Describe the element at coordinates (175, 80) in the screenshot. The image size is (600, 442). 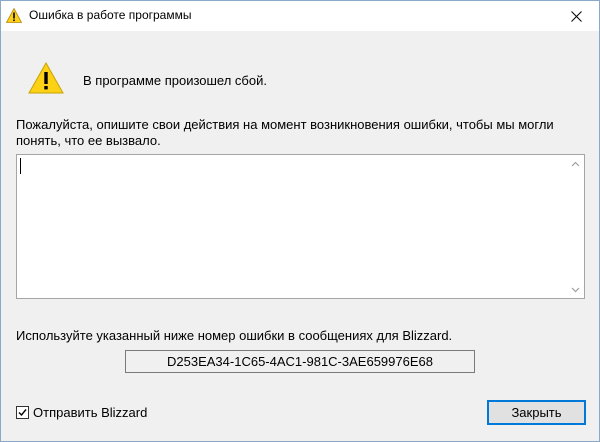
I see `error-message: В программе произошел сбой.` at that location.